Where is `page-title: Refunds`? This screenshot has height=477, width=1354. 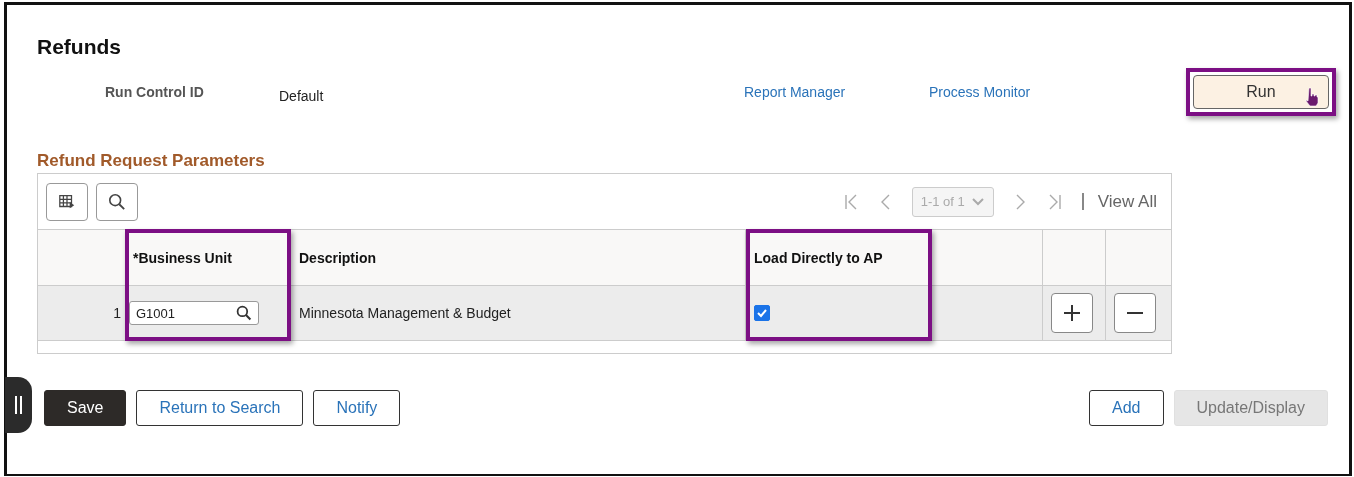 page-title: Refunds is located at coordinates (79, 47).